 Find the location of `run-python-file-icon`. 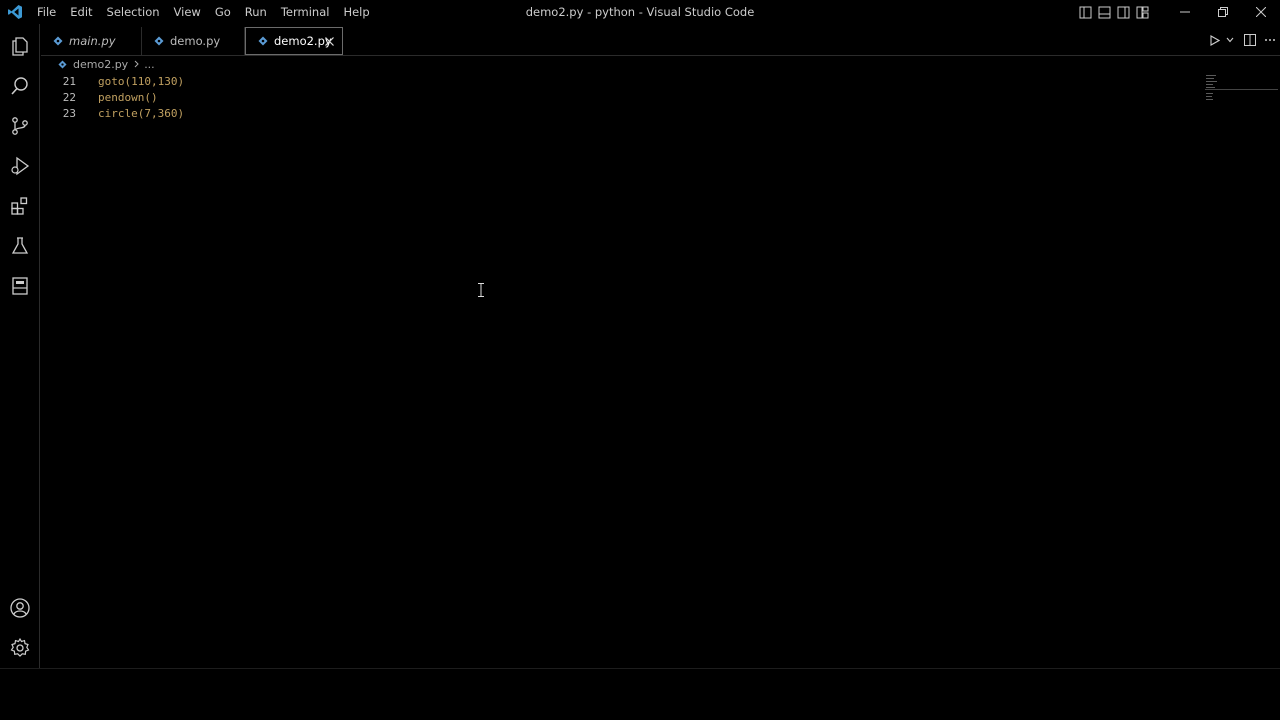

run-python-file-icon is located at coordinates (1214, 40).